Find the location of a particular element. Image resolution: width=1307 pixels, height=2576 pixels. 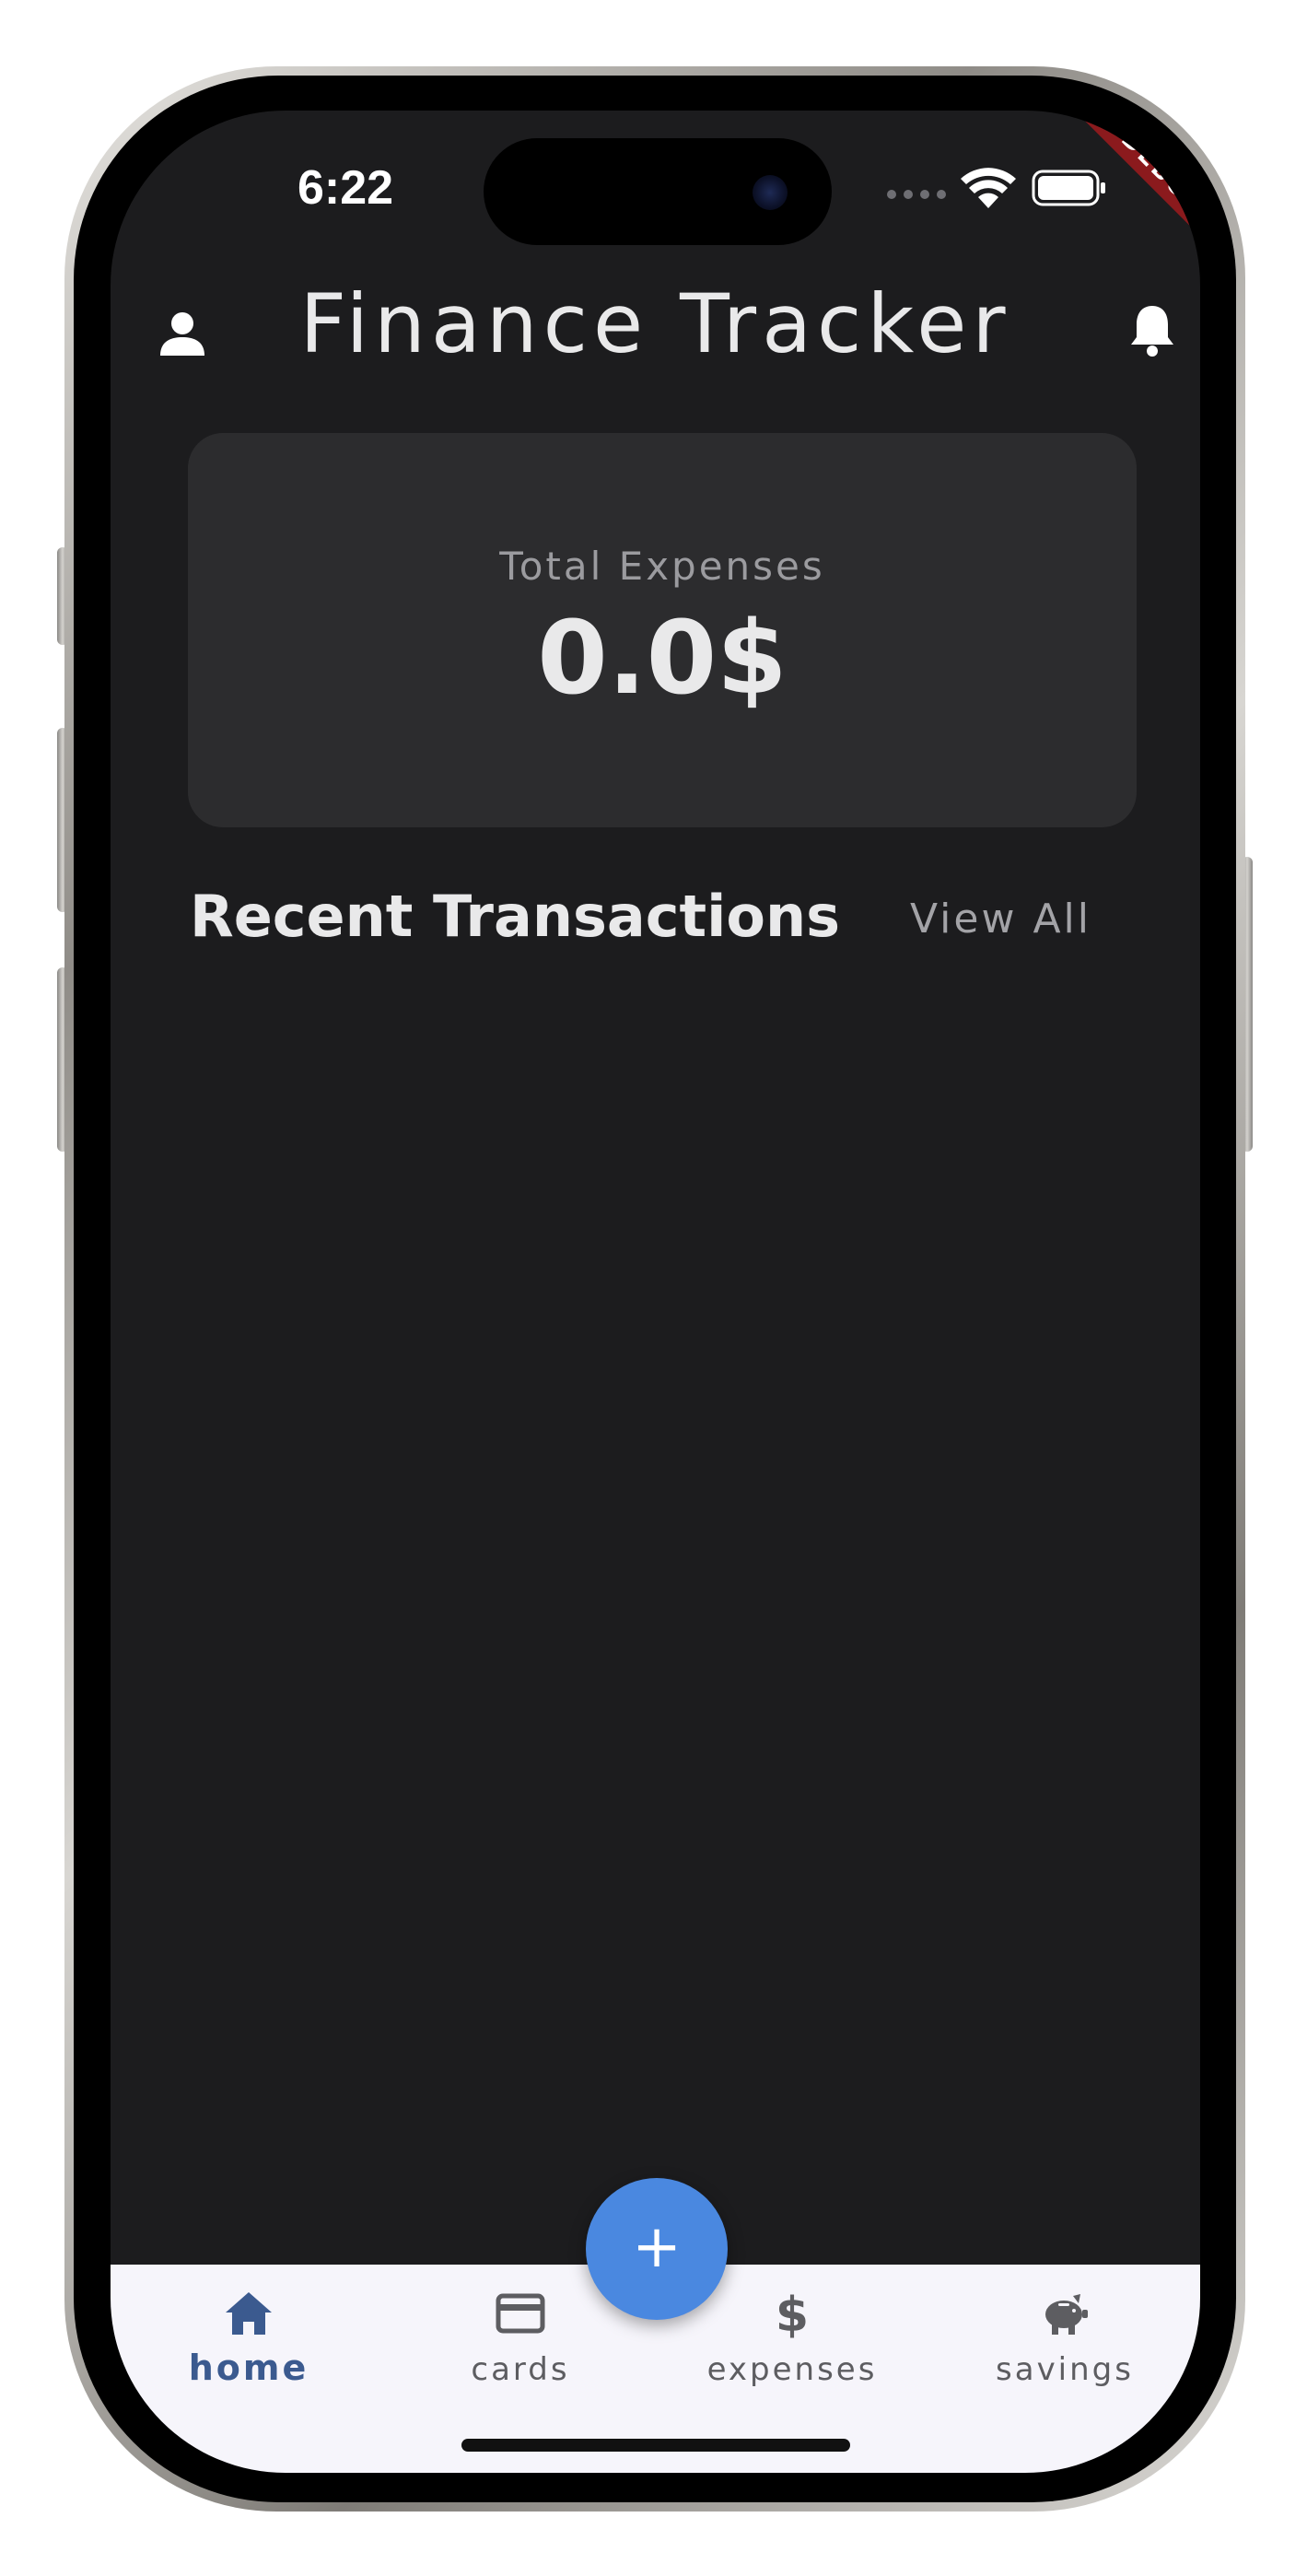

nav-label-savings: savings is located at coordinates (1065, 2369).